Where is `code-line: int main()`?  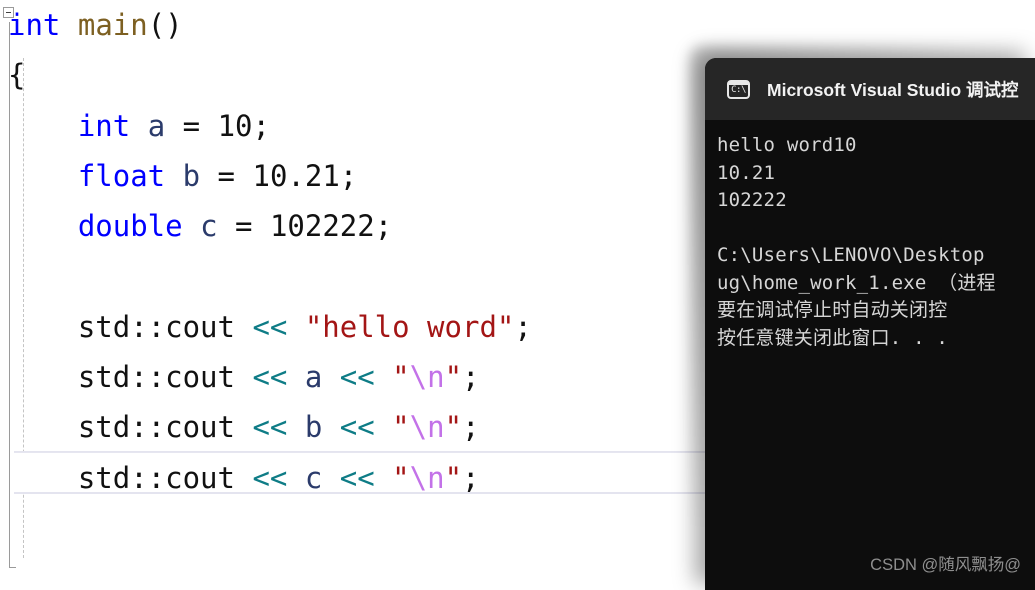
code-line: int main() is located at coordinates (270, 25).